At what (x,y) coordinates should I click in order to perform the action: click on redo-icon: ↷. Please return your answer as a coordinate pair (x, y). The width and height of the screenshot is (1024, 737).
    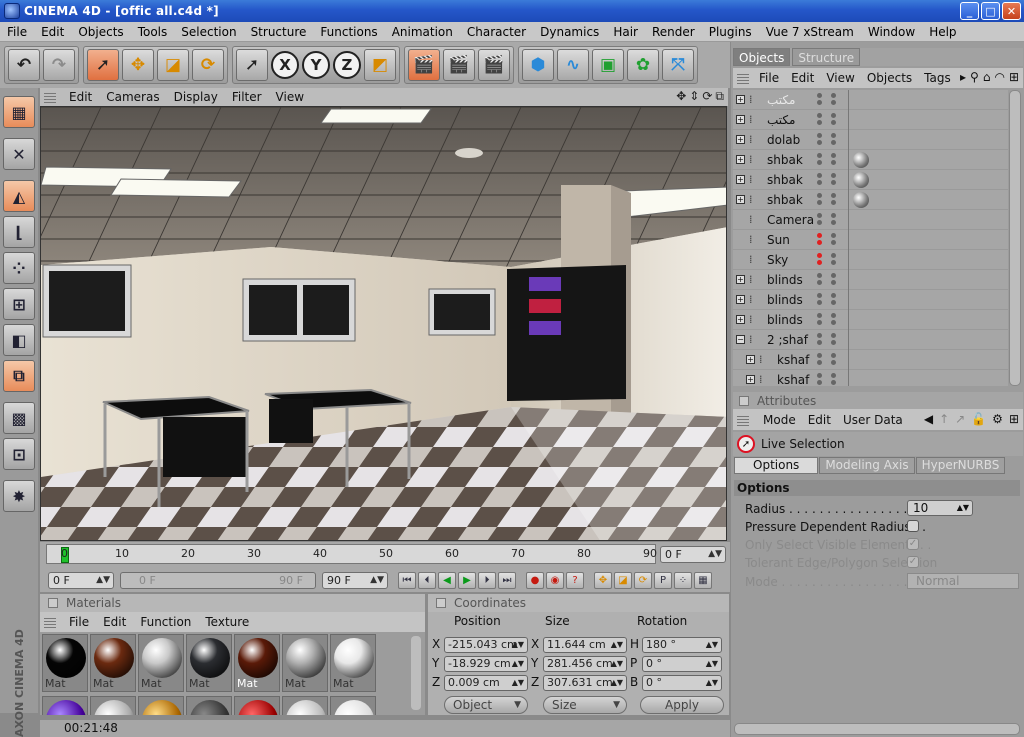
    Looking at the image, I should click on (59, 65).